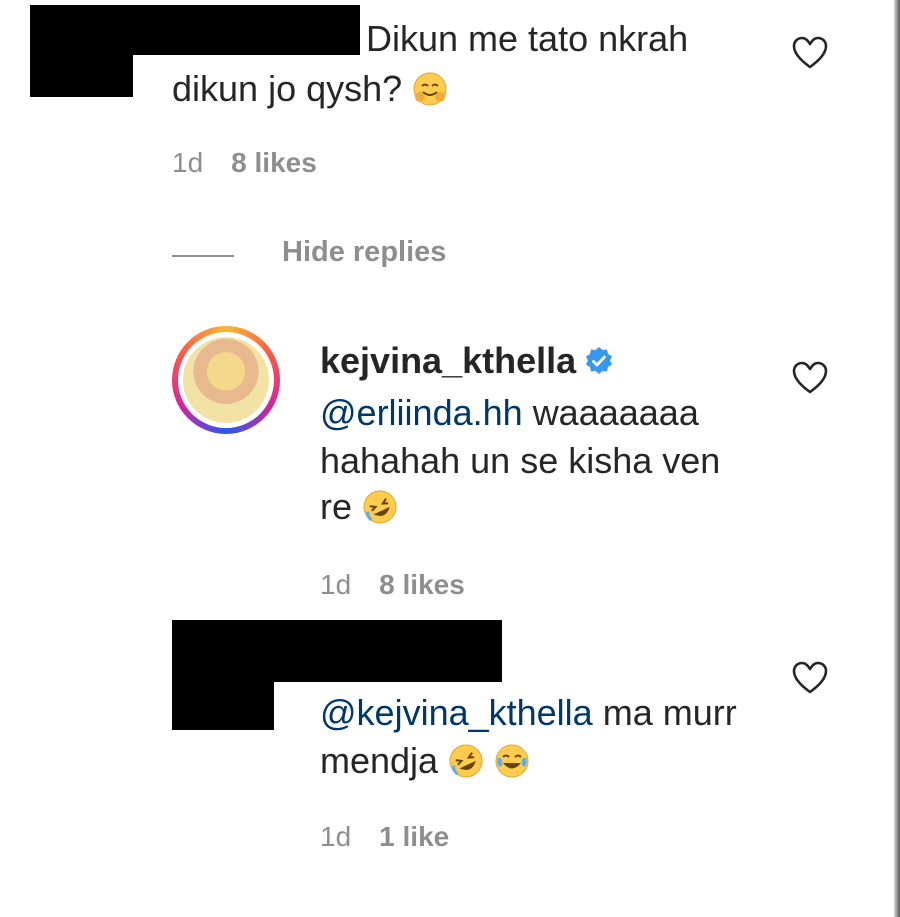  Describe the element at coordinates (421, 412) in the screenshot. I see `mention-link: @erliinda.hh` at that location.